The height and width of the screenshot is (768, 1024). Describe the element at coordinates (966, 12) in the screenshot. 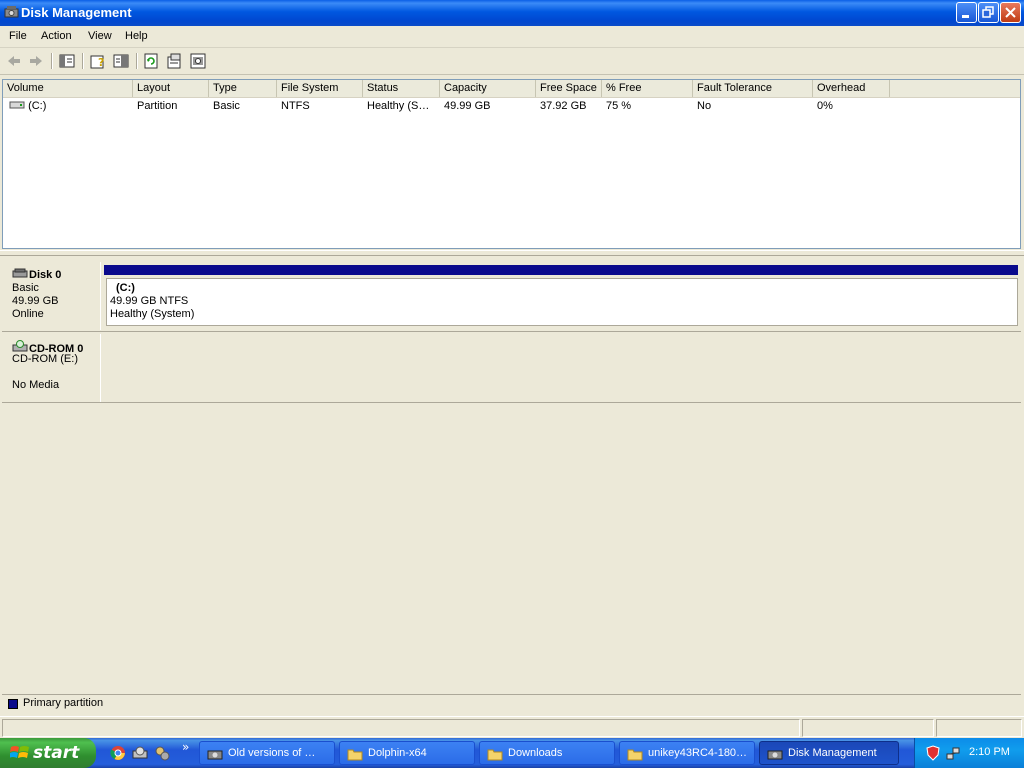

I see `minimize-button` at that location.